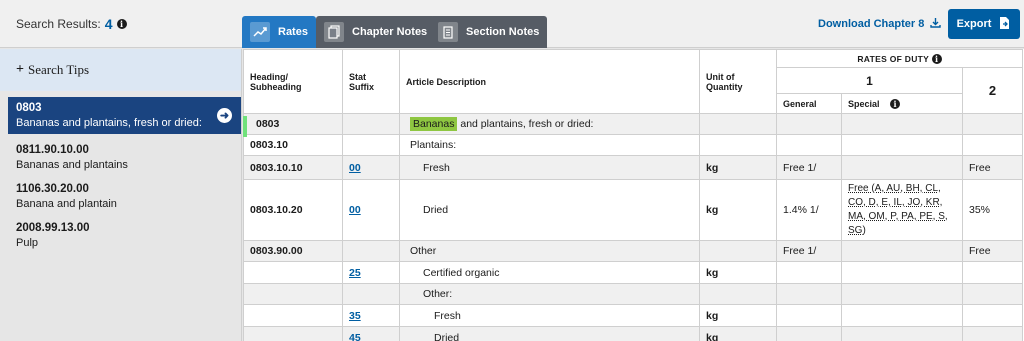 The image size is (1024, 341). Describe the element at coordinates (120, 235) in the screenshot. I see `result-item-2008: 2008.99.13.00 Pulp` at that location.